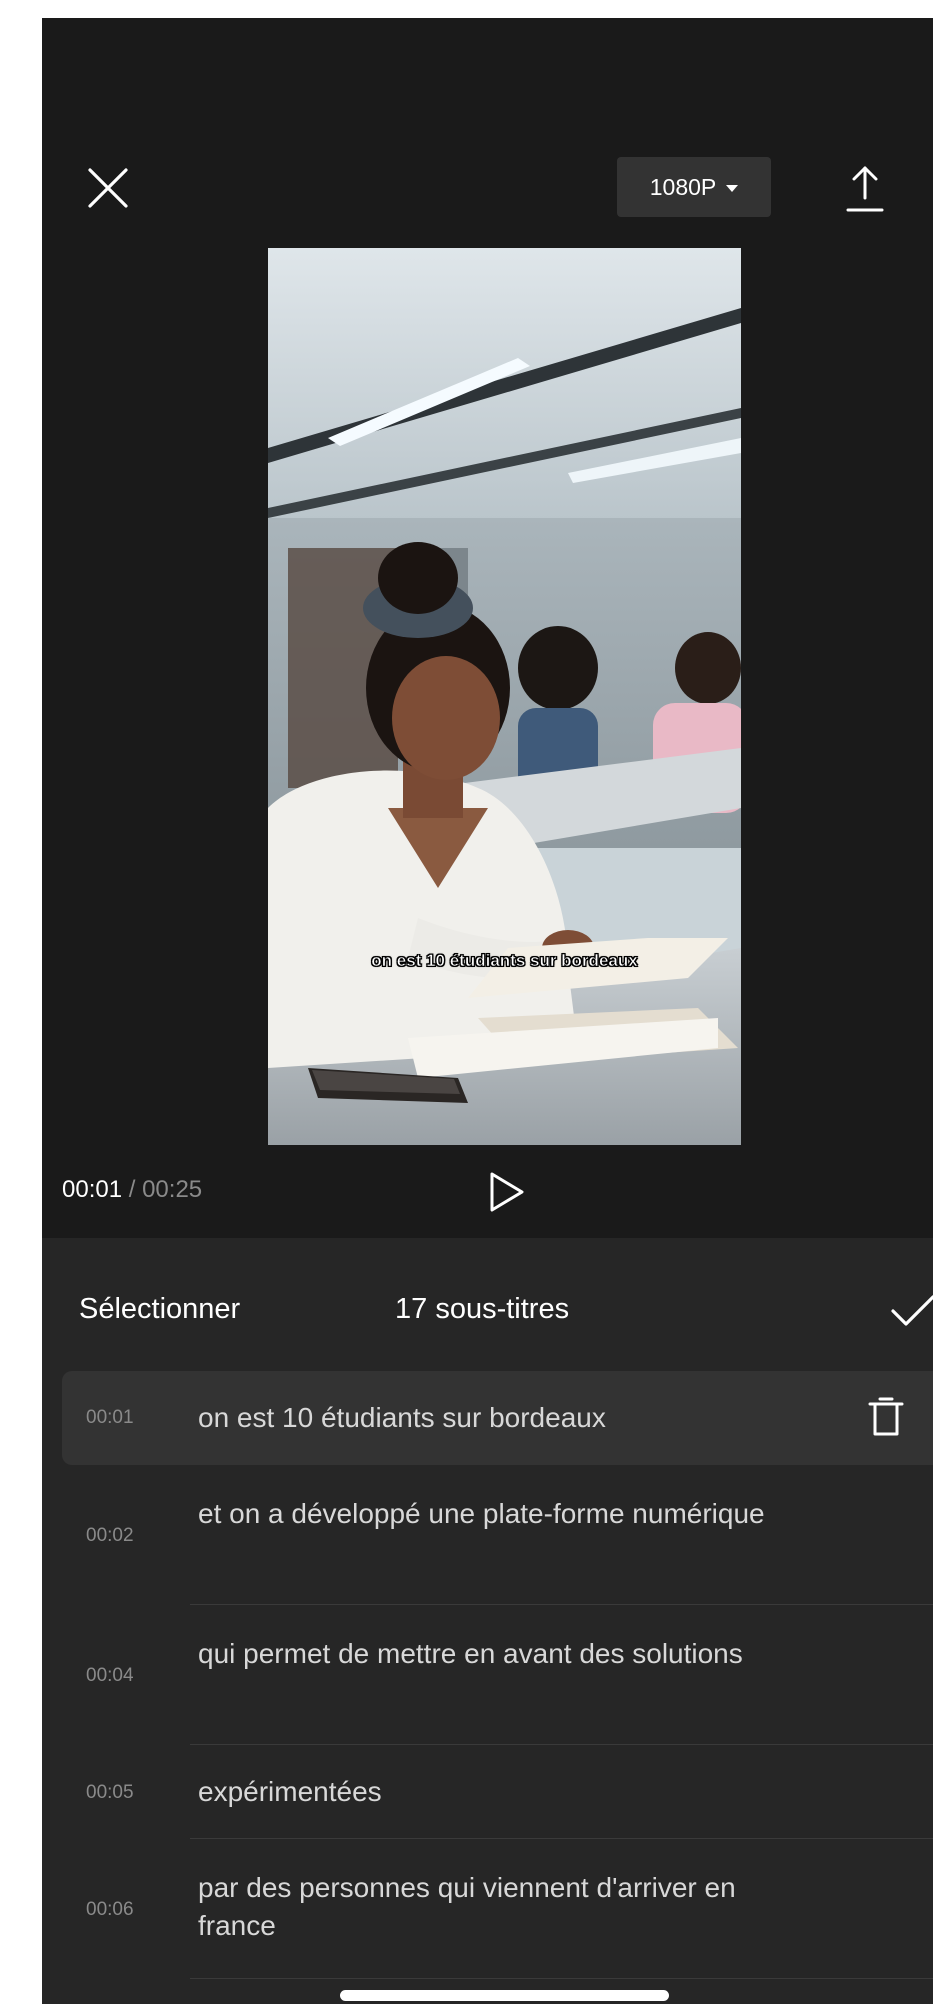  What do you see at coordinates (508, 1418) in the screenshot?
I see `subtitle-text: on est 10 étudiants sur bordeaux` at bounding box center [508, 1418].